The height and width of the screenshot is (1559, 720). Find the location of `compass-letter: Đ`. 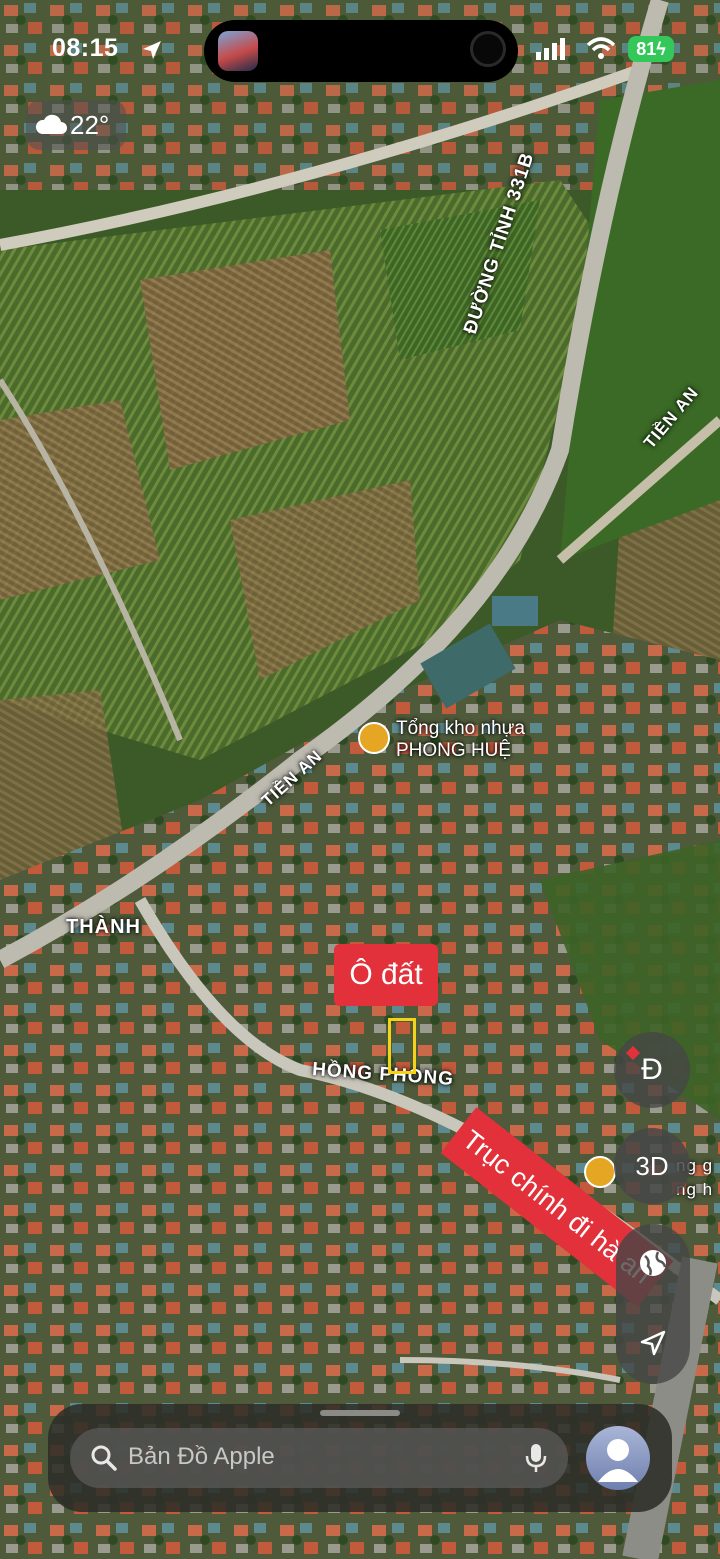

compass-letter: Đ is located at coordinates (652, 1069).